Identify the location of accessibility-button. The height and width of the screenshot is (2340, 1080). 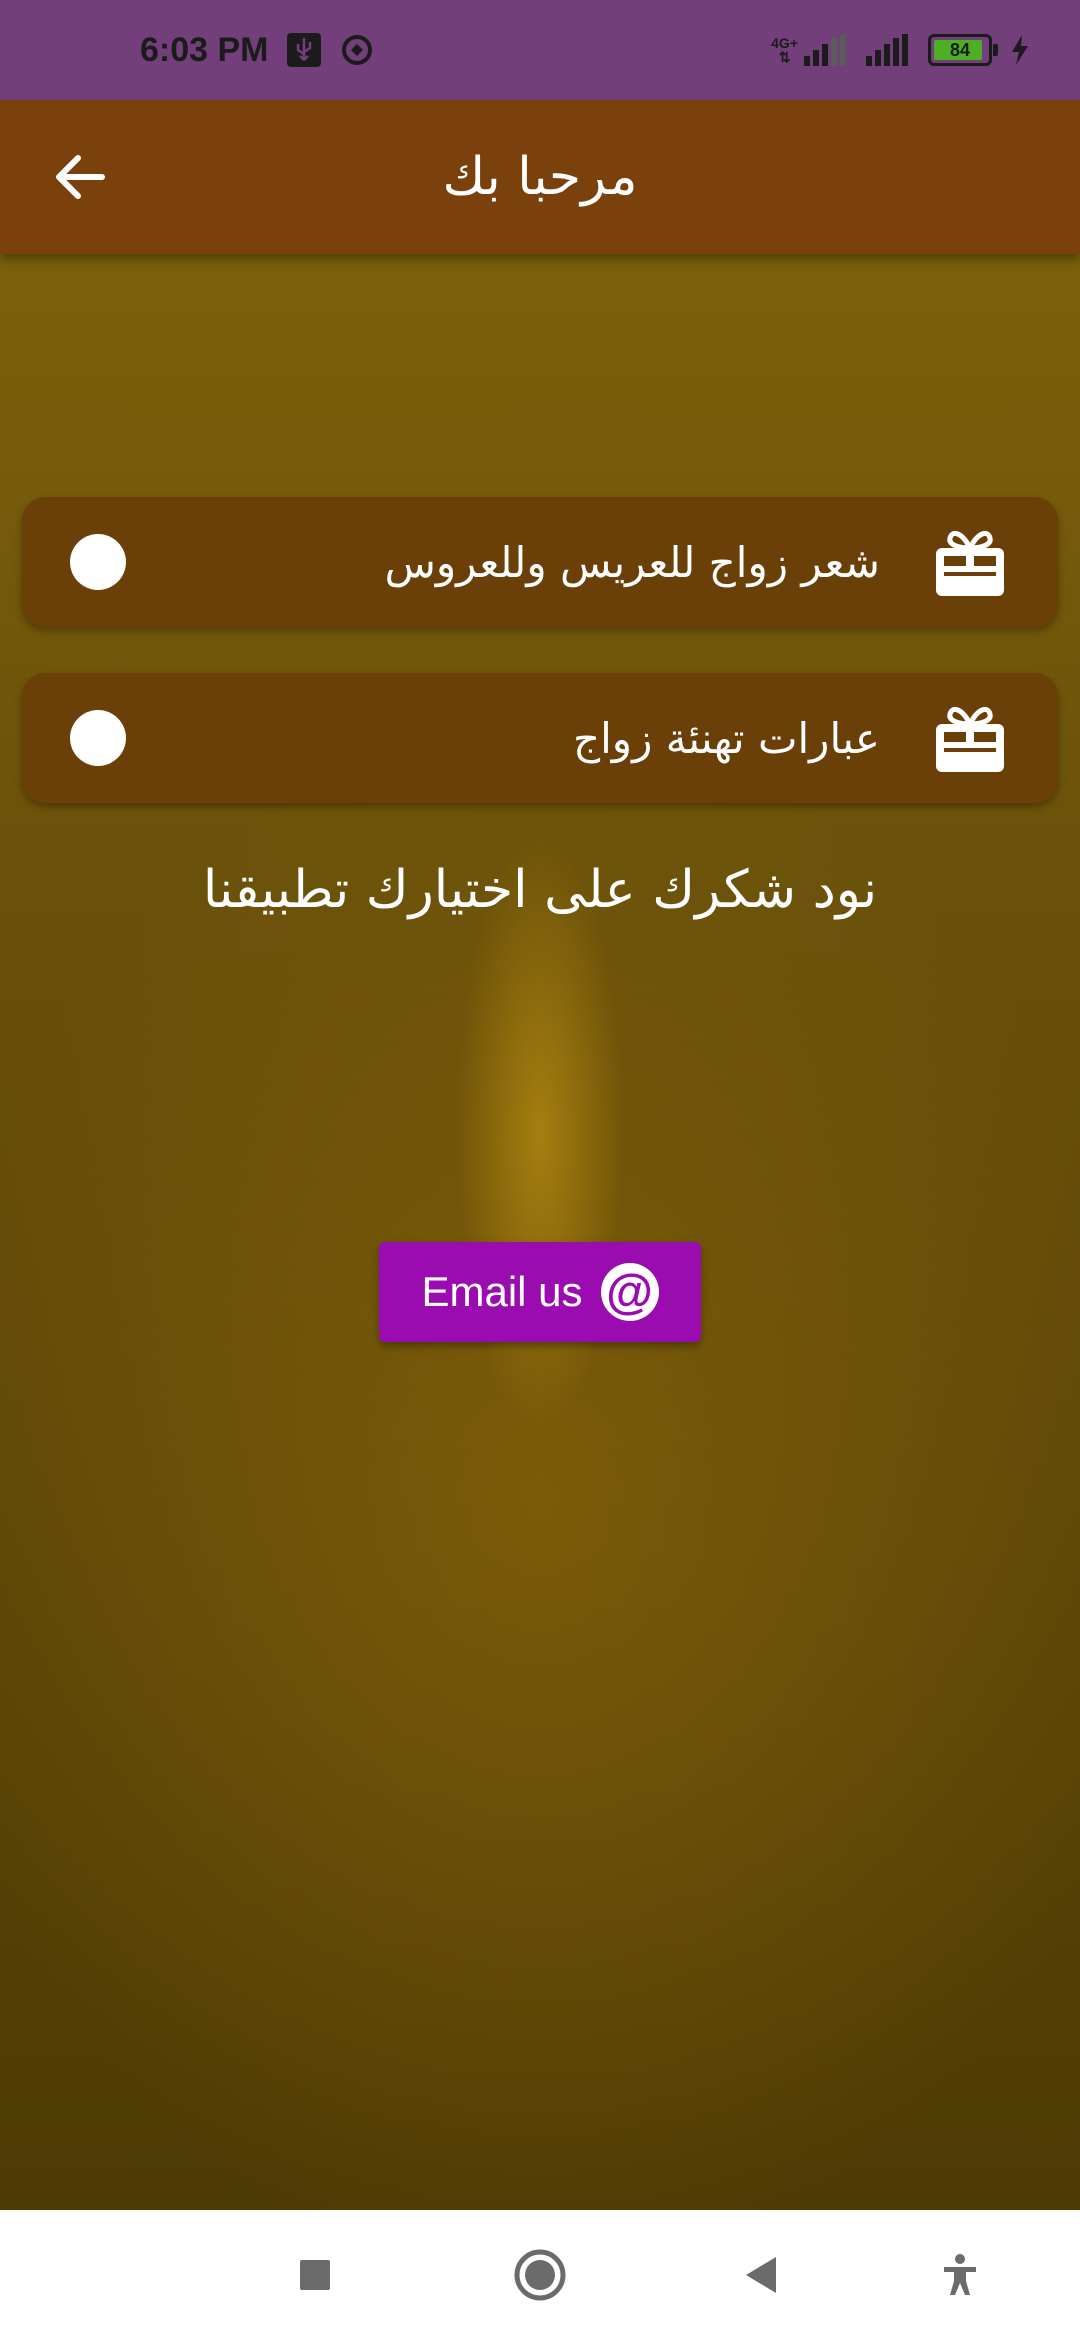
(960, 2275).